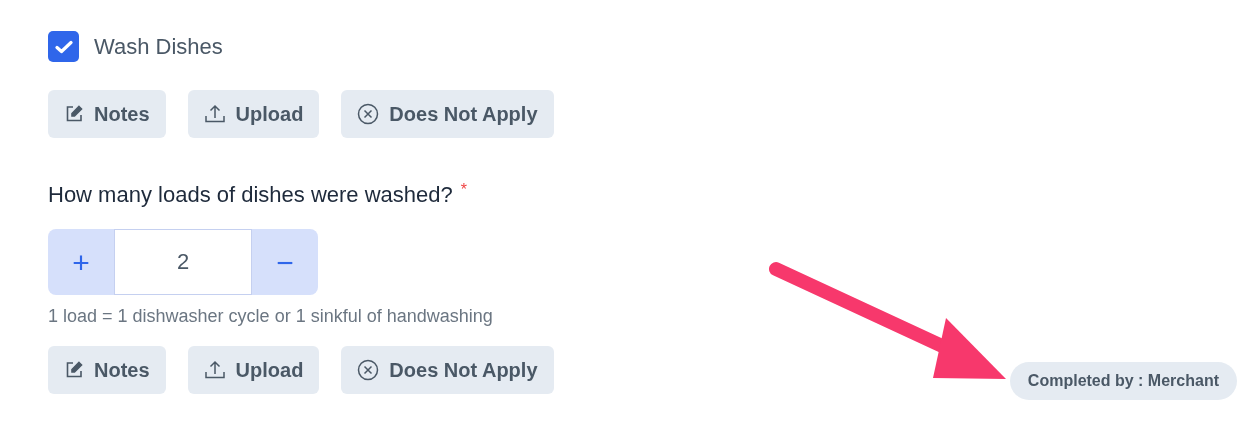 The image size is (1256, 428). What do you see at coordinates (285, 262) in the screenshot?
I see `decrement-button: −` at bounding box center [285, 262].